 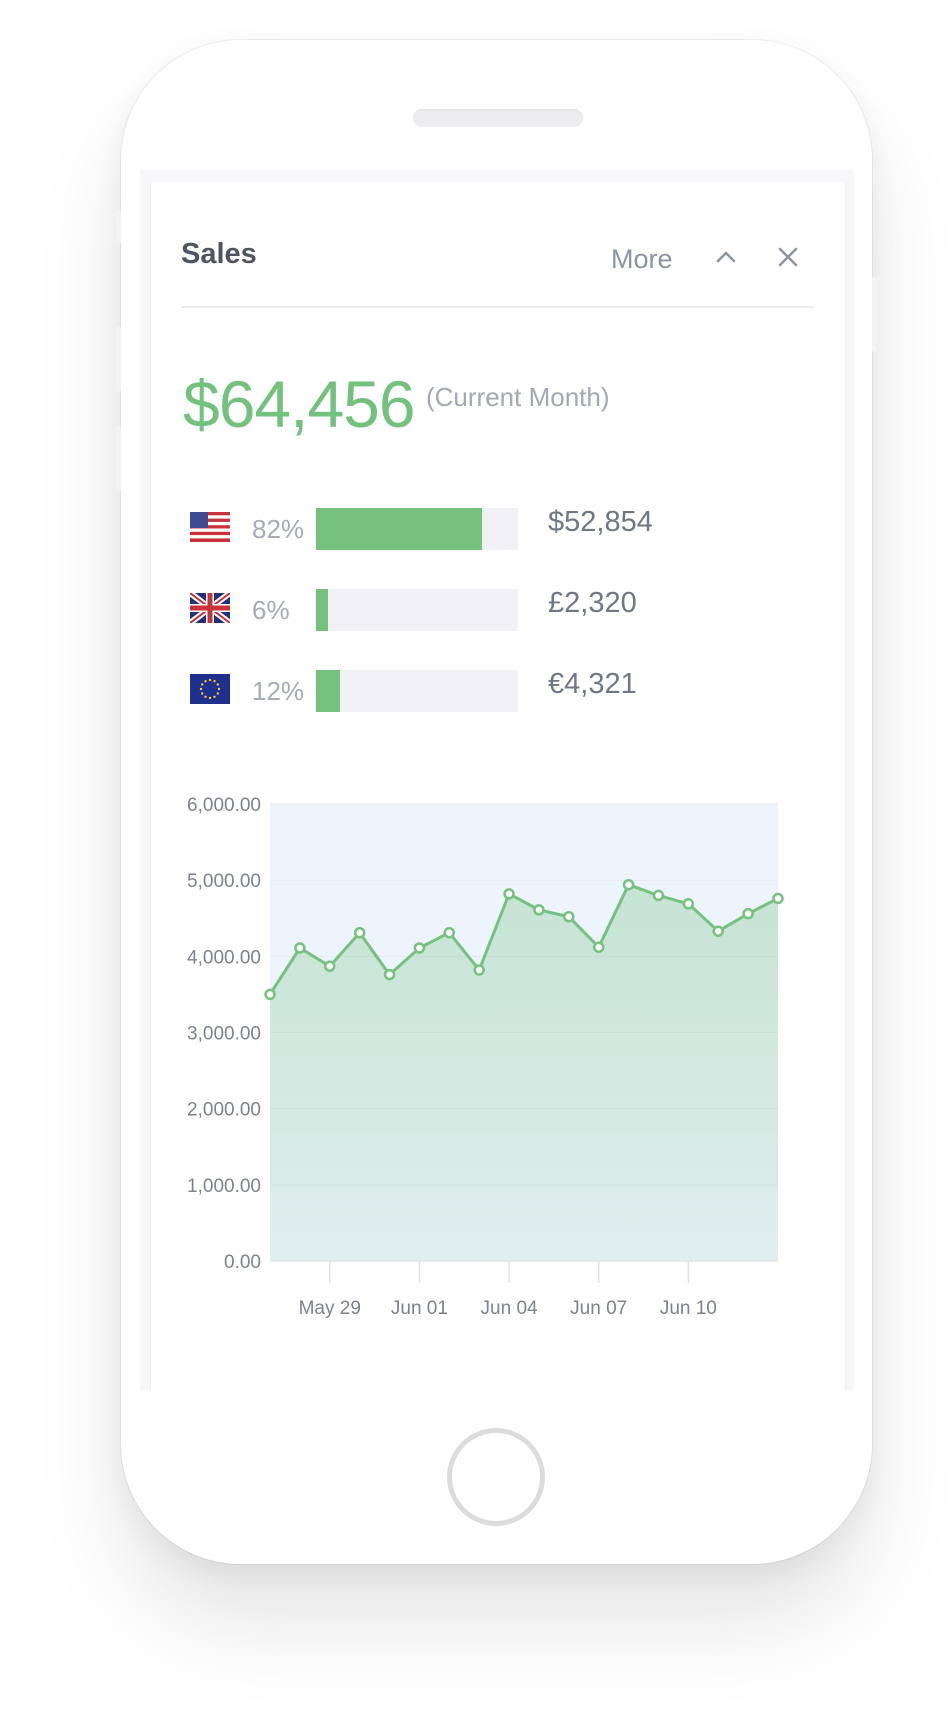 What do you see at coordinates (224, 957) in the screenshot?
I see `y-tick-label: 4,000.00` at bounding box center [224, 957].